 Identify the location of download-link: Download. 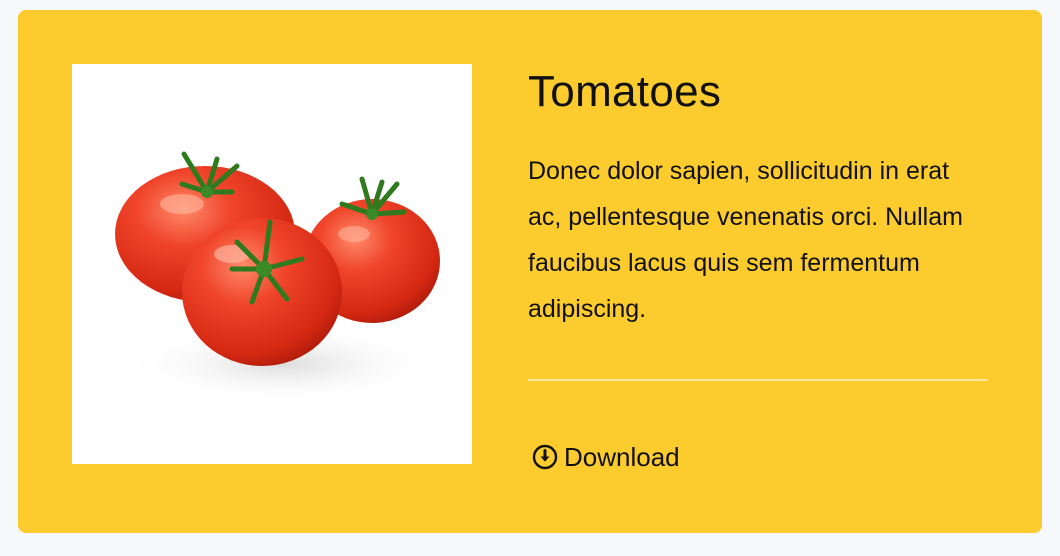
(606, 457).